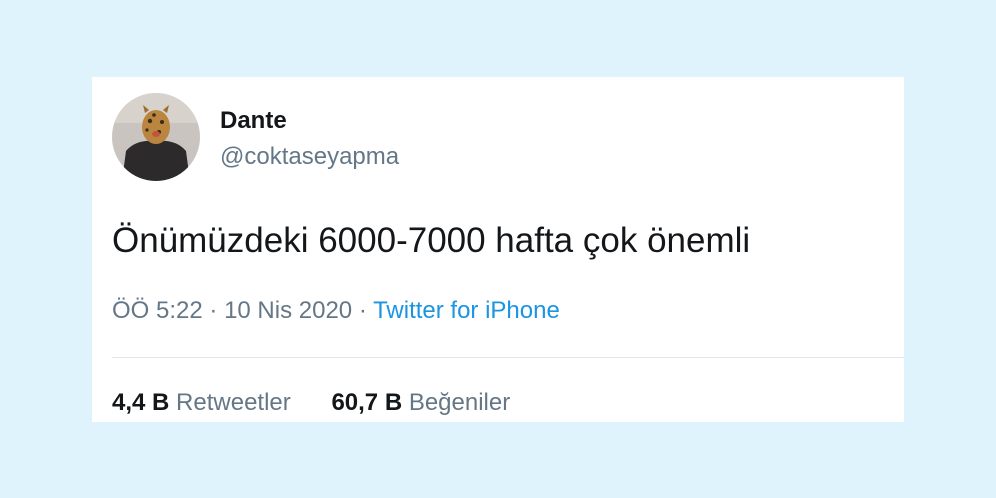 This screenshot has width=996, height=498. Describe the element at coordinates (459, 402) in the screenshot. I see `likes-label: Beğeniler` at that location.